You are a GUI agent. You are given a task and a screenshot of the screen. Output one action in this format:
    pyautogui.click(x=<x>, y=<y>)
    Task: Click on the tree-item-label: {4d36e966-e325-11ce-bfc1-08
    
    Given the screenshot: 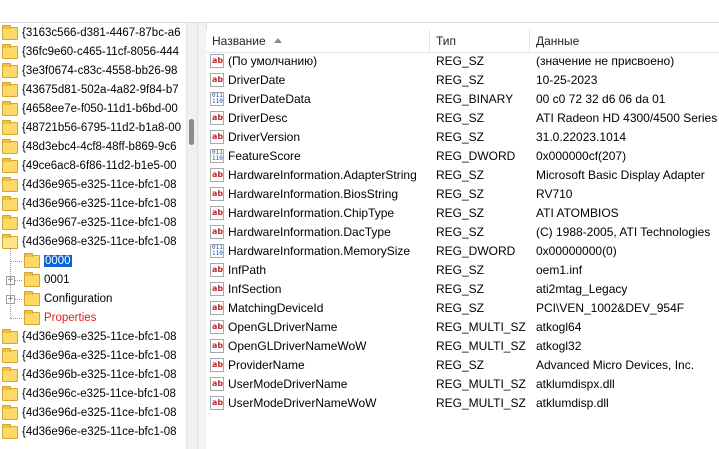 What is the action you would take?
    pyautogui.click(x=99, y=204)
    